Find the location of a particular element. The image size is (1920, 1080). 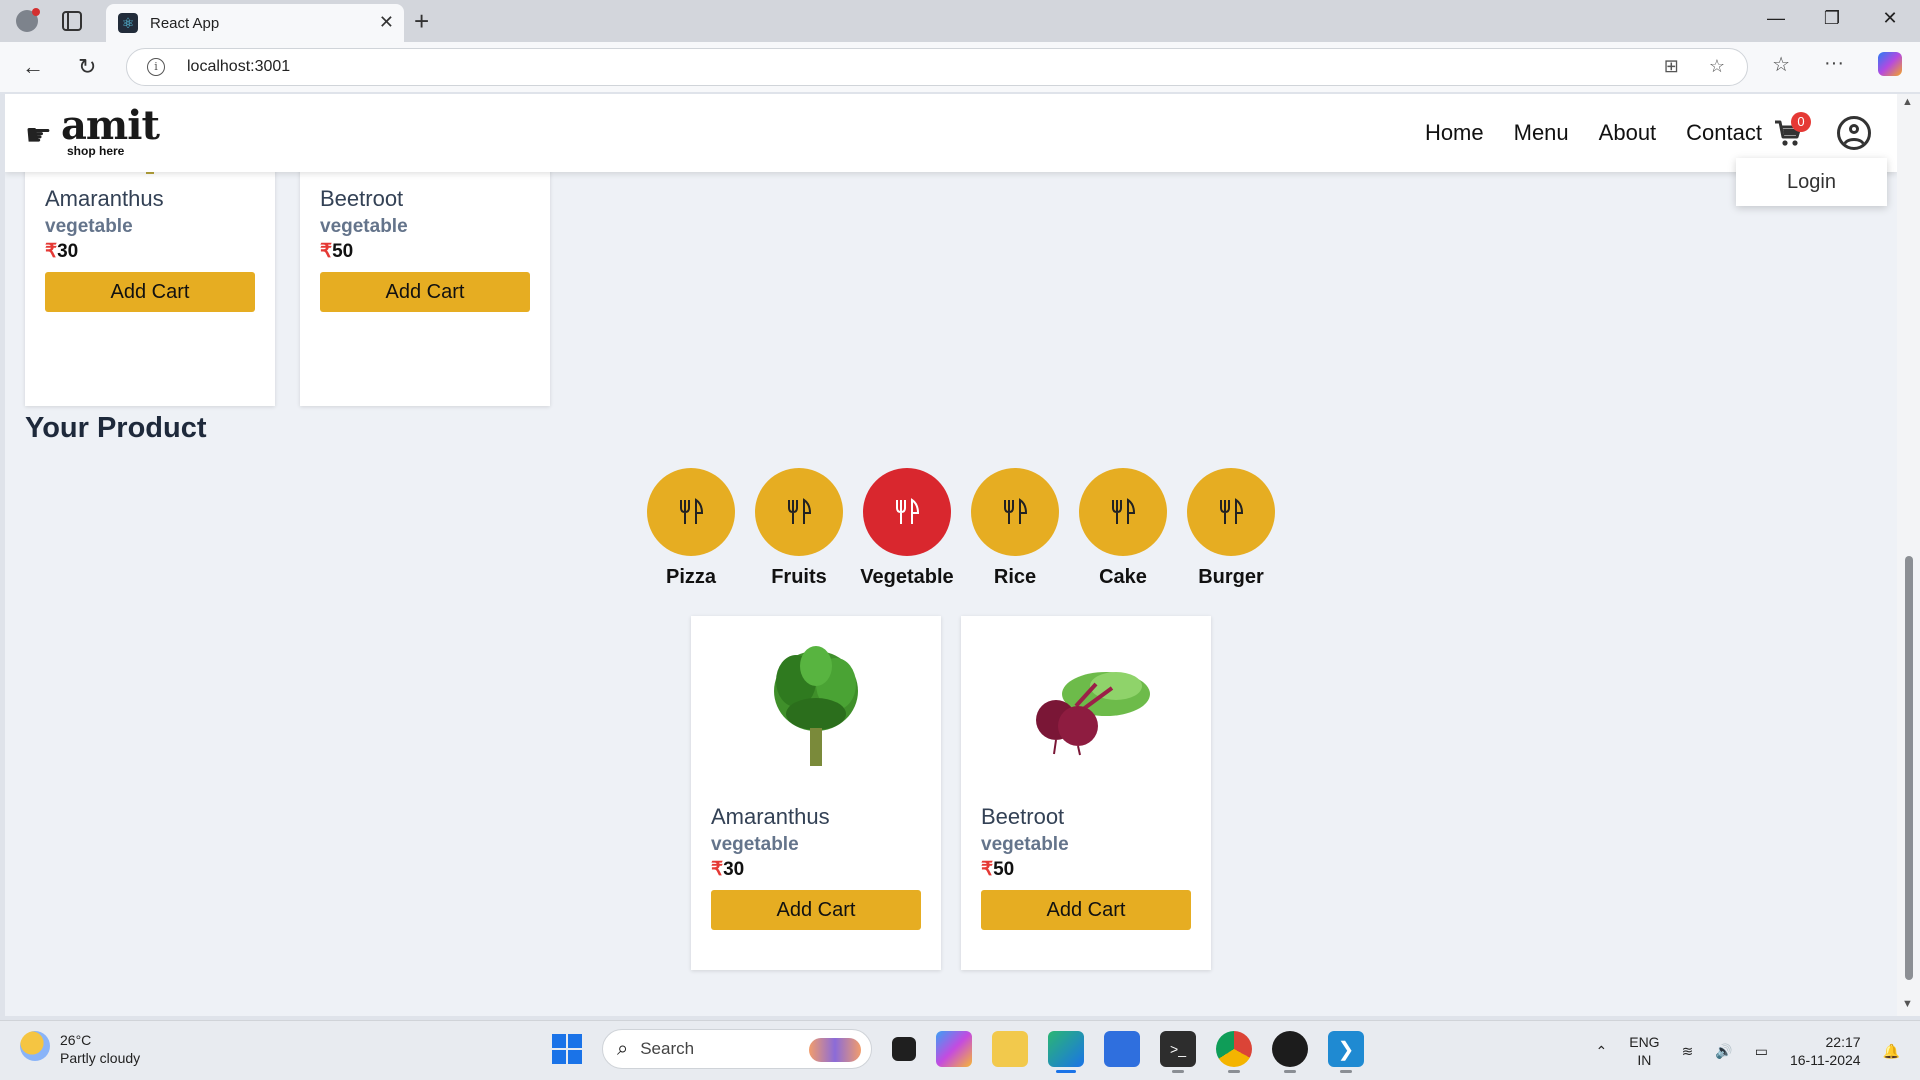

user-account-icon is located at coordinates (1854, 133).